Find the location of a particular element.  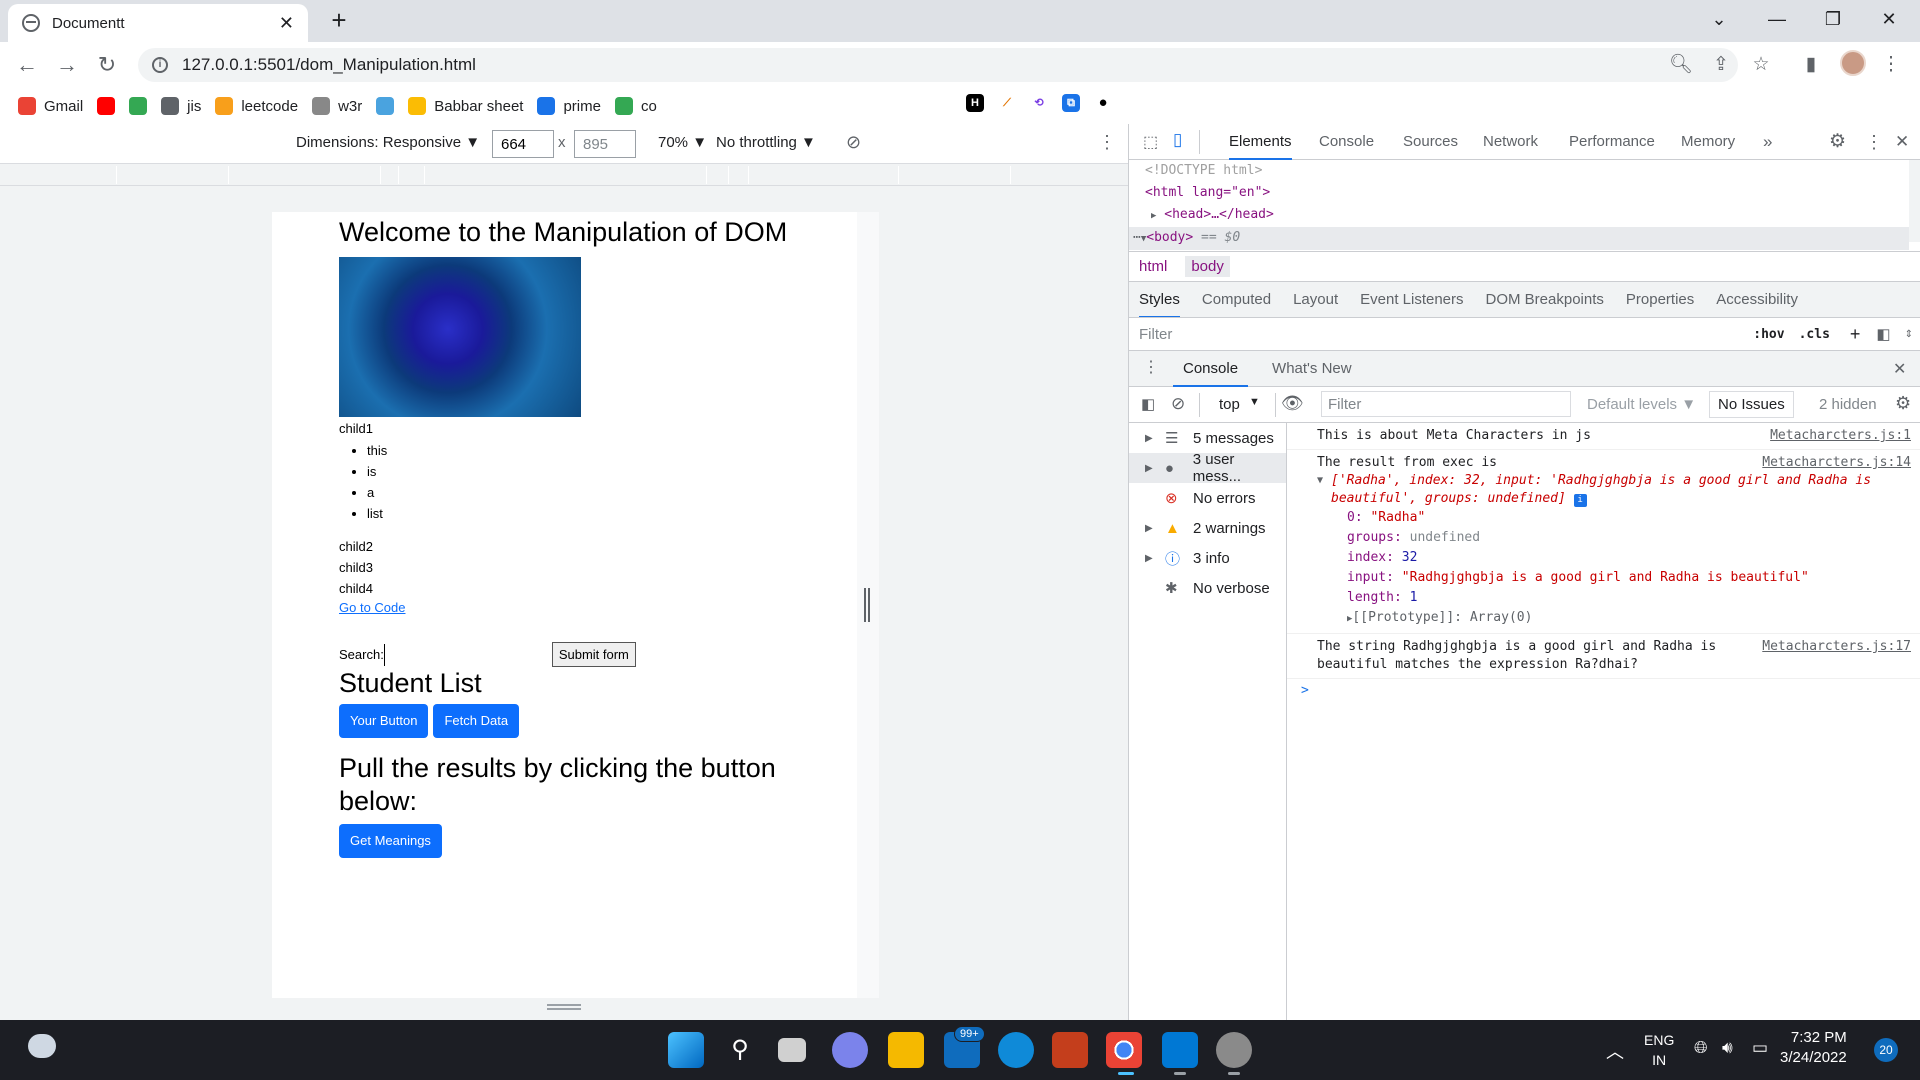

tab-accessibility: Accessibility is located at coordinates (1757, 299).